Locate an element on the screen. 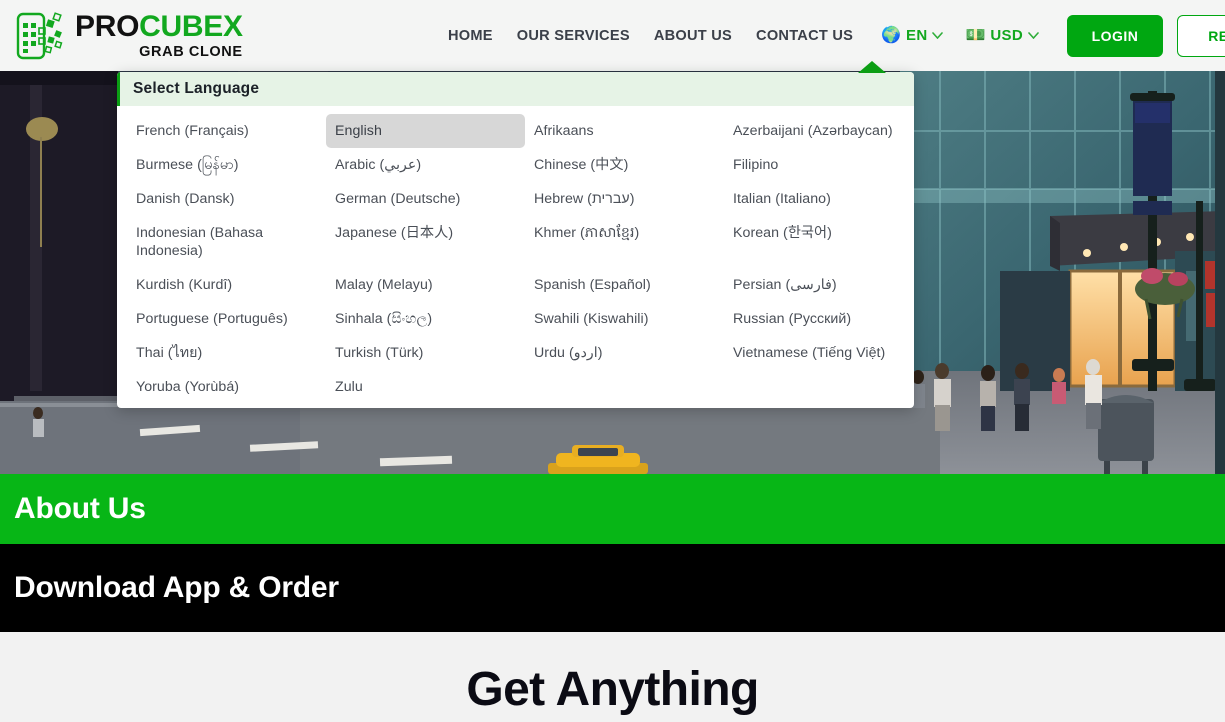 Image resolution: width=1225 pixels, height=722 pixels. get-anything-heading: Get Anything is located at coordinates (612, 689).